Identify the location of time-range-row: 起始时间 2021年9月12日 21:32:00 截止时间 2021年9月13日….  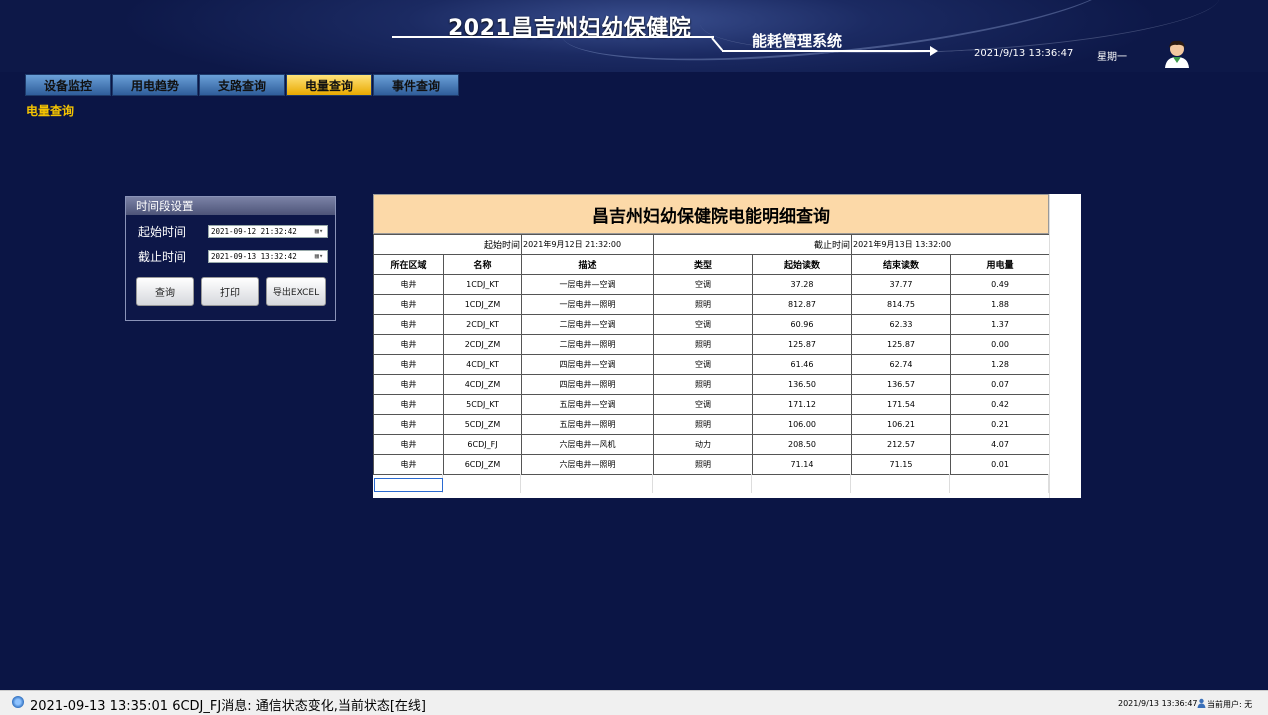
(711, 244).